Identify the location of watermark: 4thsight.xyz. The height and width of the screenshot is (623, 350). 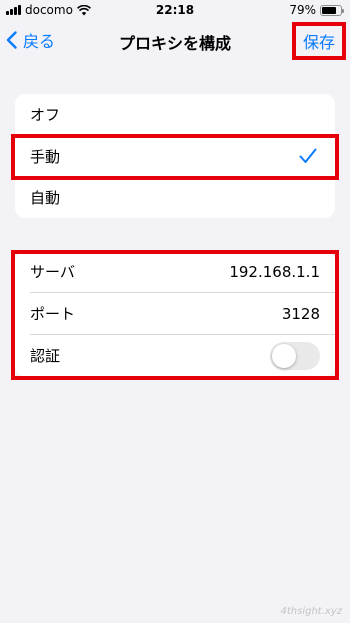
(311, 611).